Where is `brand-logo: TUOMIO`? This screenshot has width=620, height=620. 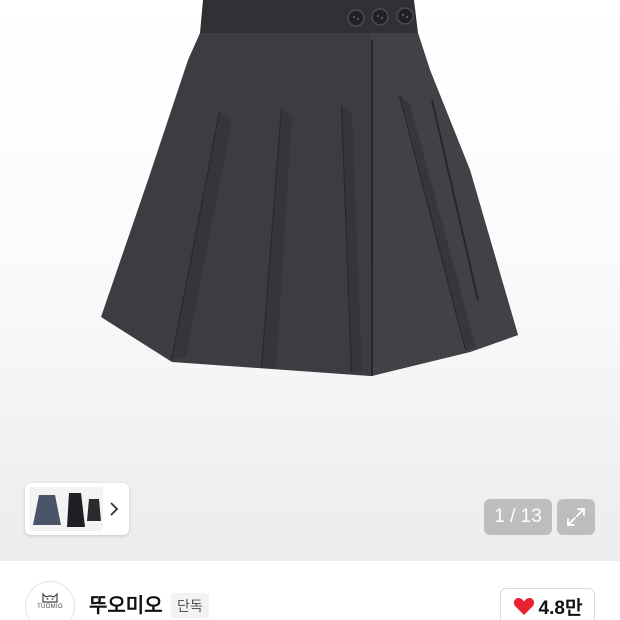 brand-logo: TUOMIO is located at coordinates (50, 600).